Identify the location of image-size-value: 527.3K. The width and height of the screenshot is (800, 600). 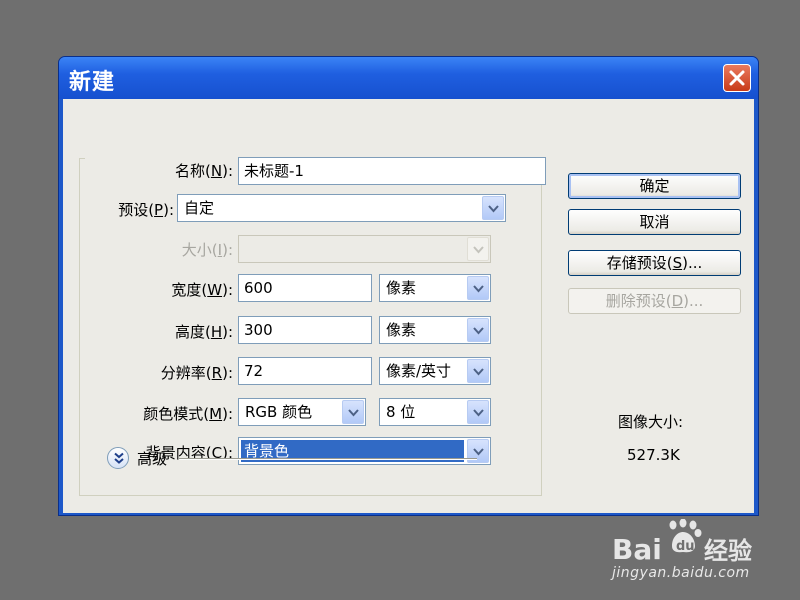
(653, 455).